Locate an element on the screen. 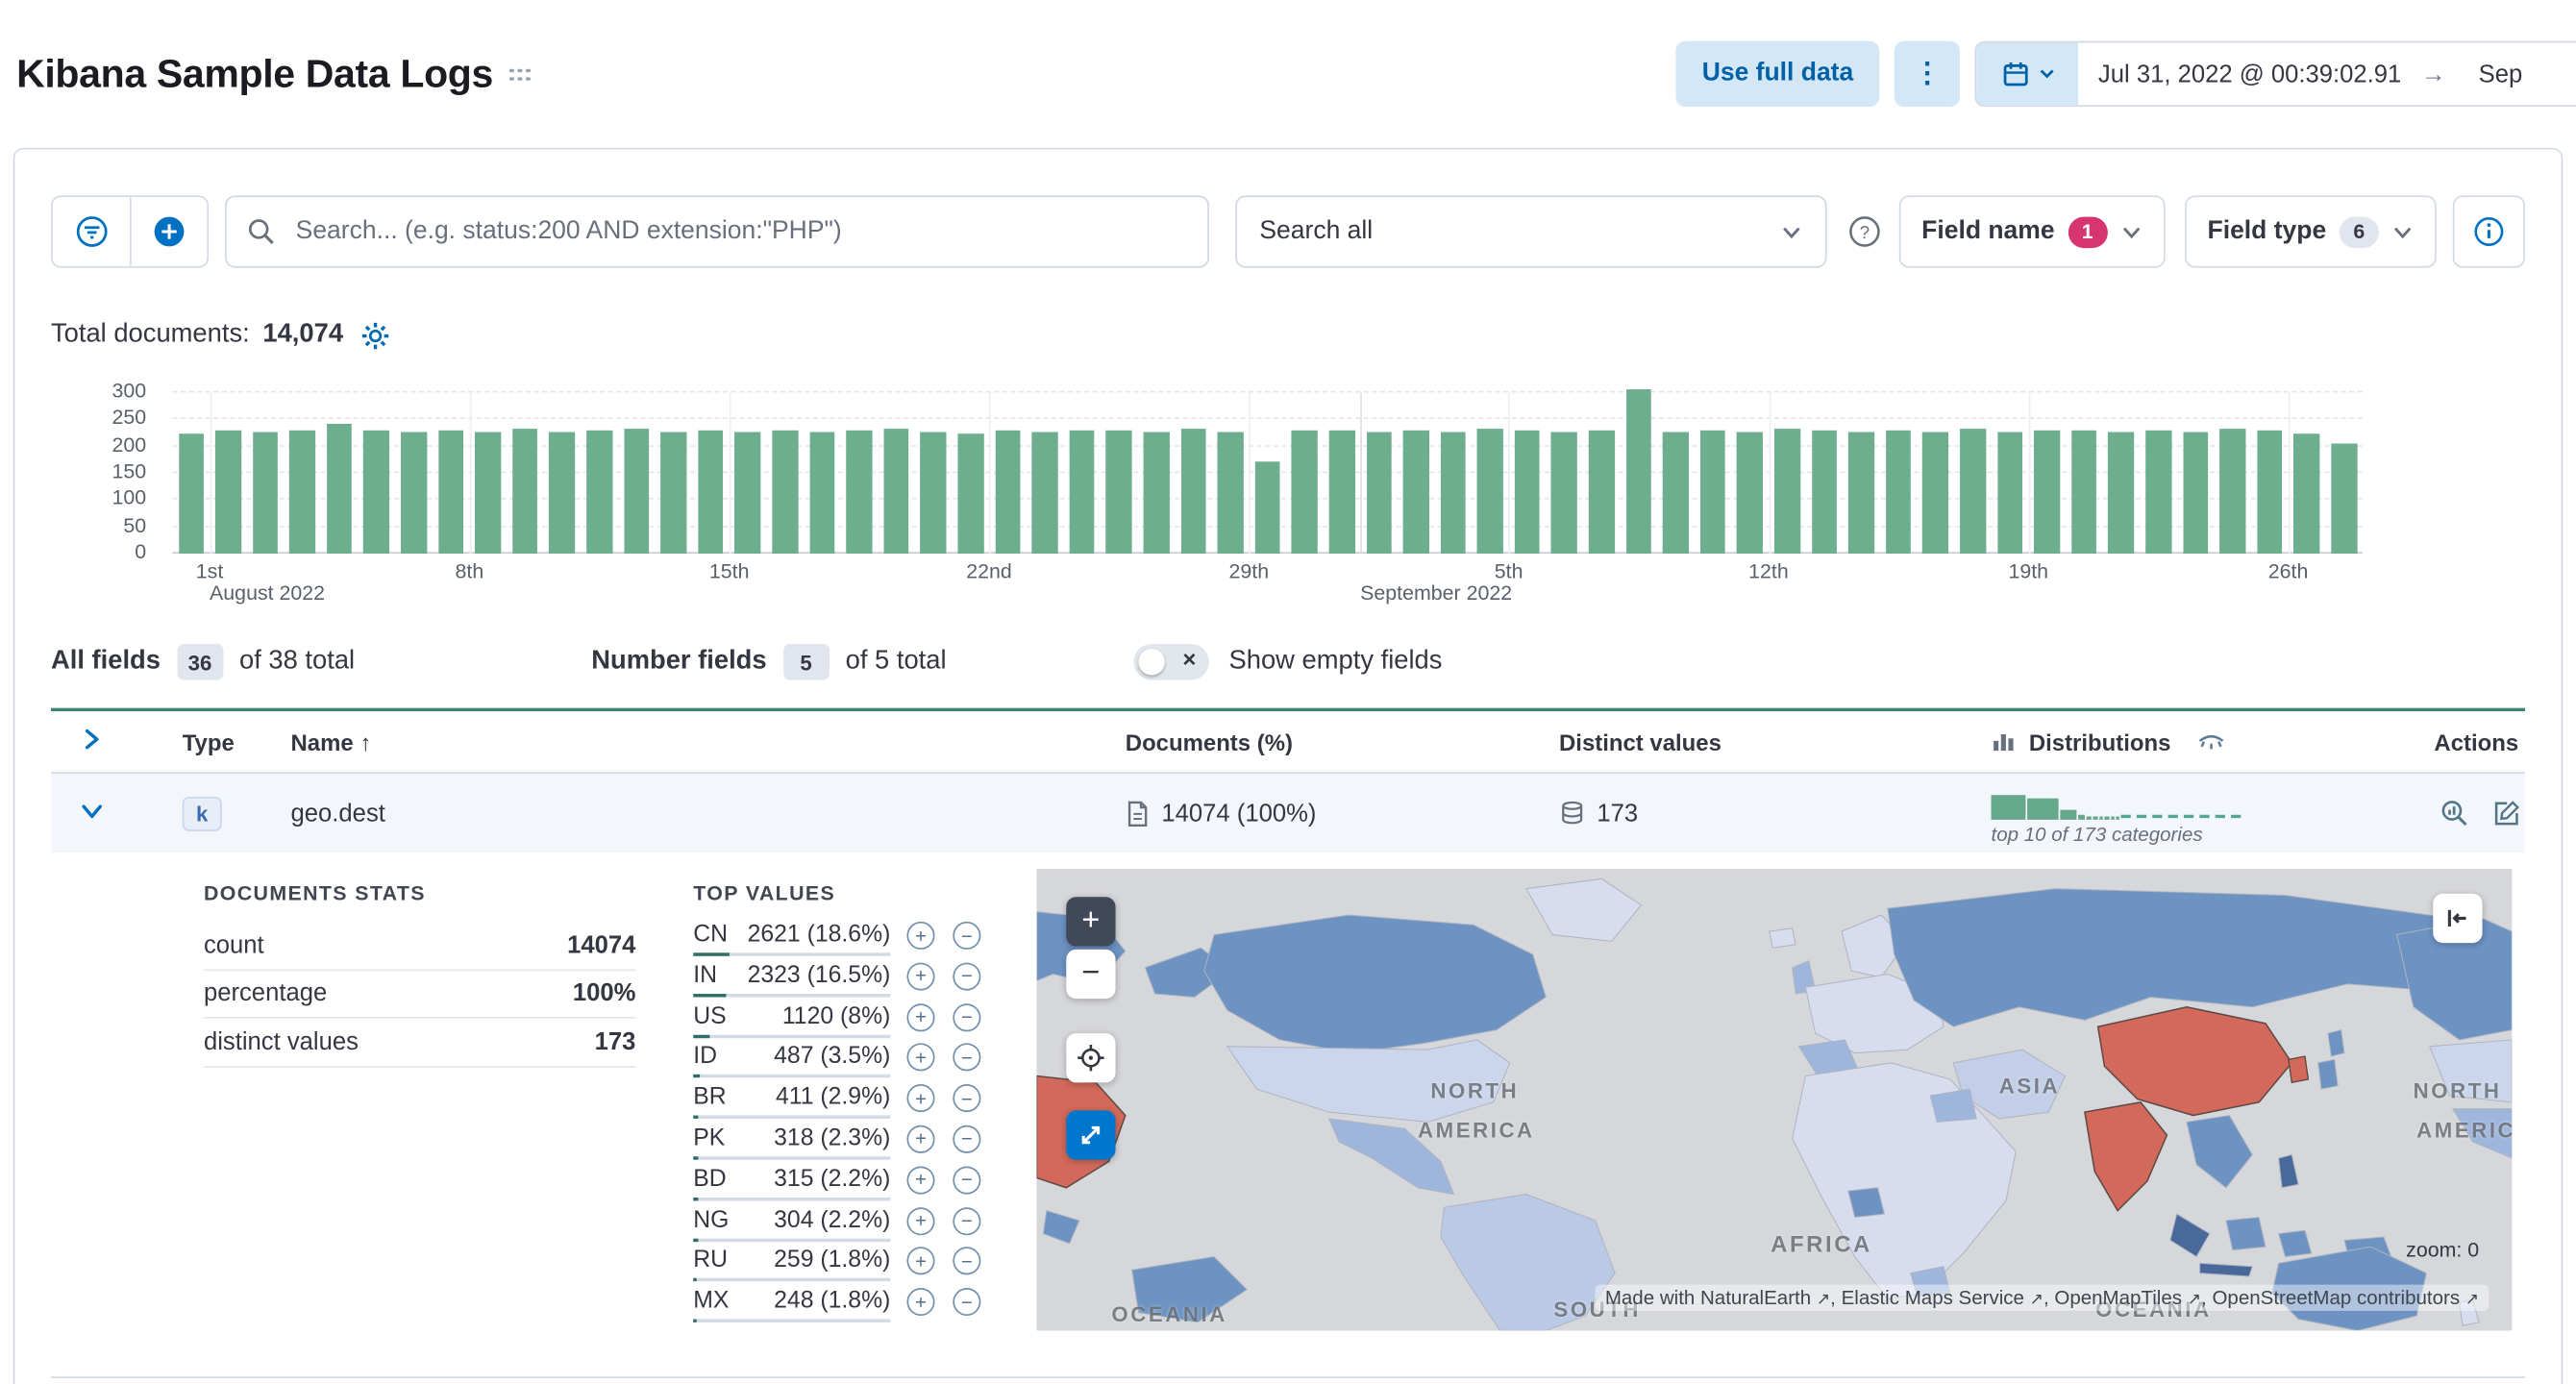  date-range-start: Jul 31, 2022 @ 00:39:02.91 is located at coordinates (2243, 73).